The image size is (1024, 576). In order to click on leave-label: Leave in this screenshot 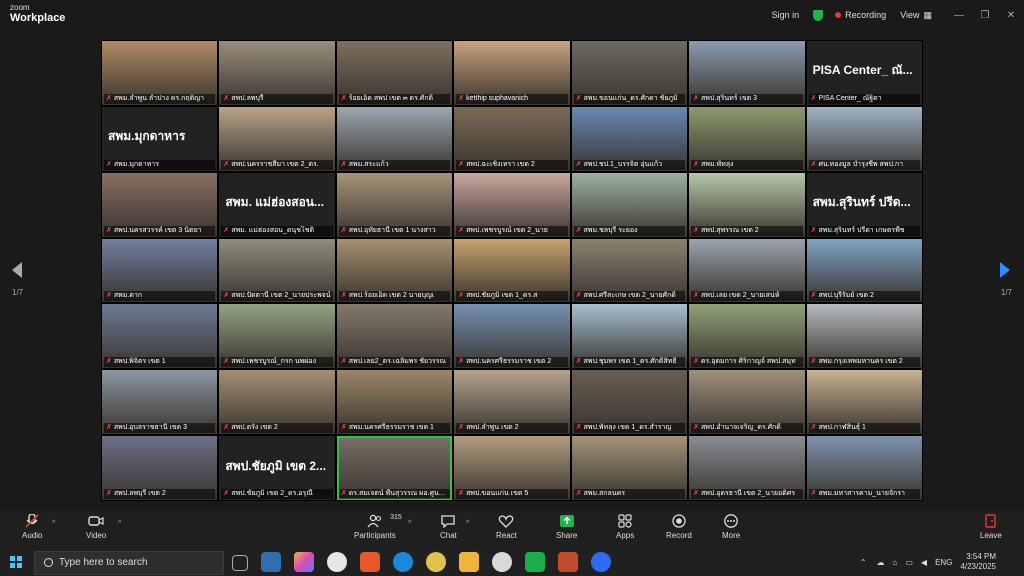, I will do `click(991, 535)`.